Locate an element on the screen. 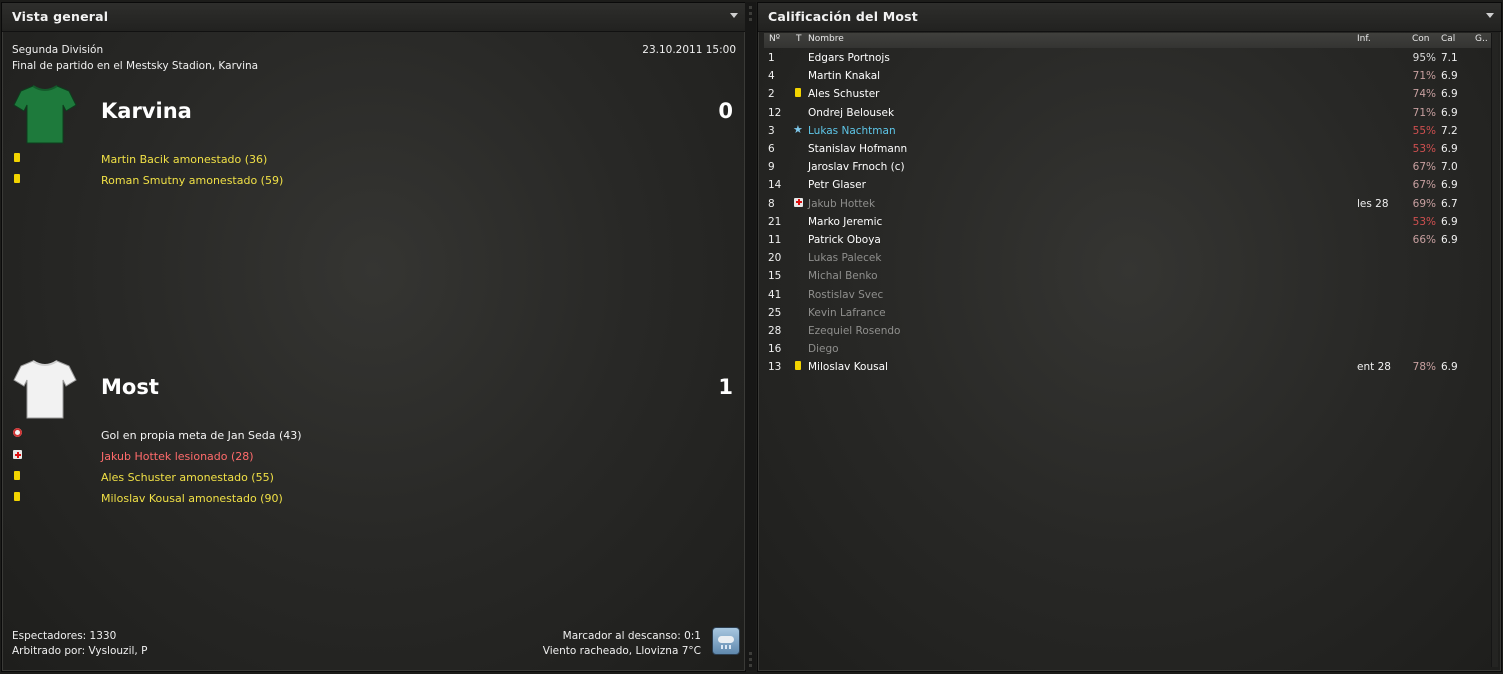 The image size is (1503, 674). away-team-name: Most is located at coordinates (130, 387).